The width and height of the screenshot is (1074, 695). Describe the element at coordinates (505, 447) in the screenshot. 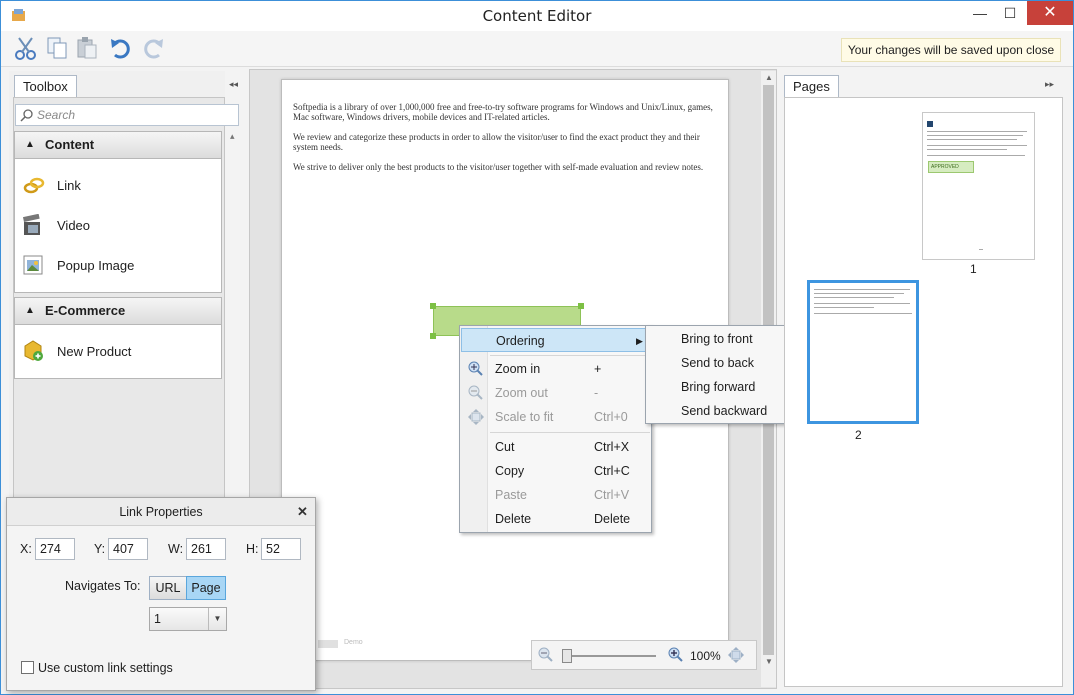

I see `menu-label-cut: Cut` at that location.